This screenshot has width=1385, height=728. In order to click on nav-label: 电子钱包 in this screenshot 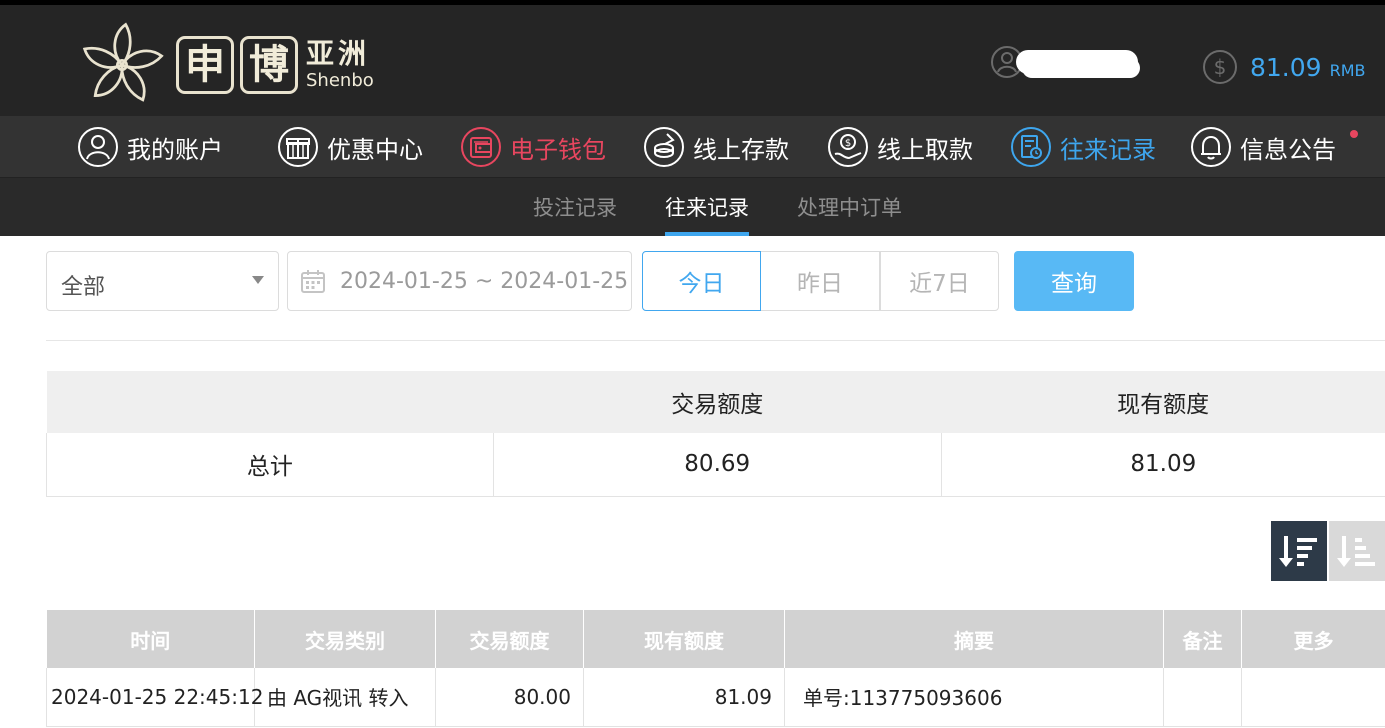, I will do `click(558, 149)`.